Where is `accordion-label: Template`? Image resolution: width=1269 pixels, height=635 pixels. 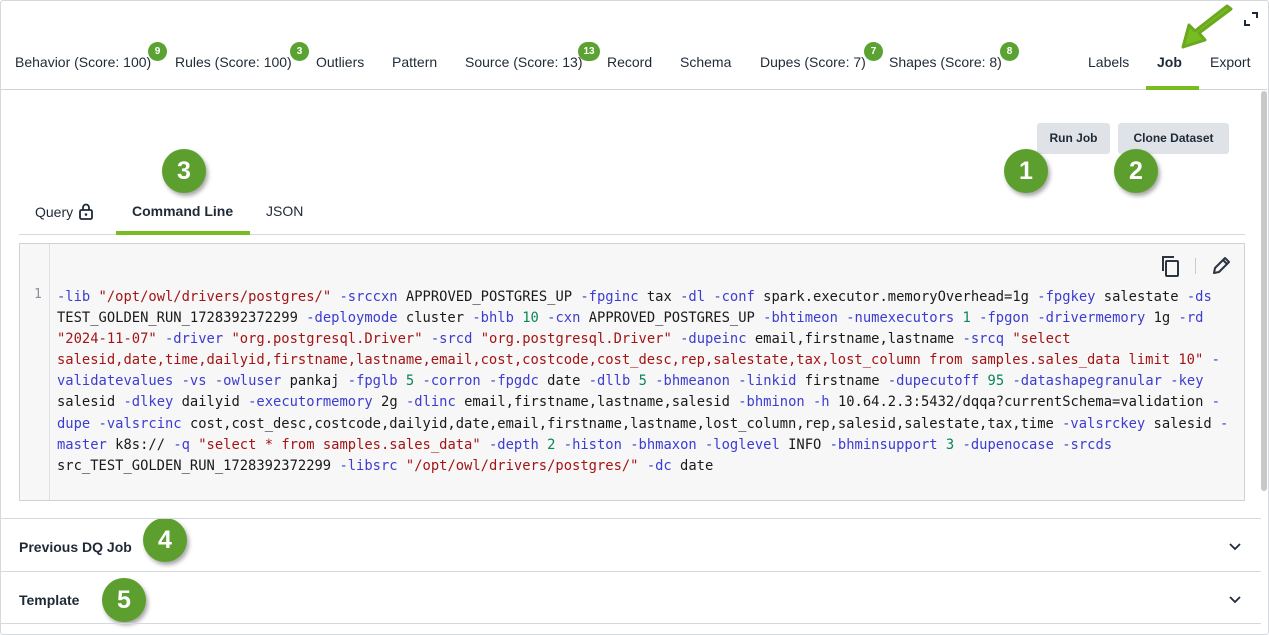 accordion-label: Template is located at coordinates (49, 600).